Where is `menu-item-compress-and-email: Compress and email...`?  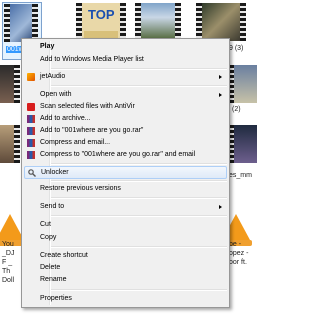 menu-item-compress-and-email: Compress and email... is located at coordinates (125, 143).